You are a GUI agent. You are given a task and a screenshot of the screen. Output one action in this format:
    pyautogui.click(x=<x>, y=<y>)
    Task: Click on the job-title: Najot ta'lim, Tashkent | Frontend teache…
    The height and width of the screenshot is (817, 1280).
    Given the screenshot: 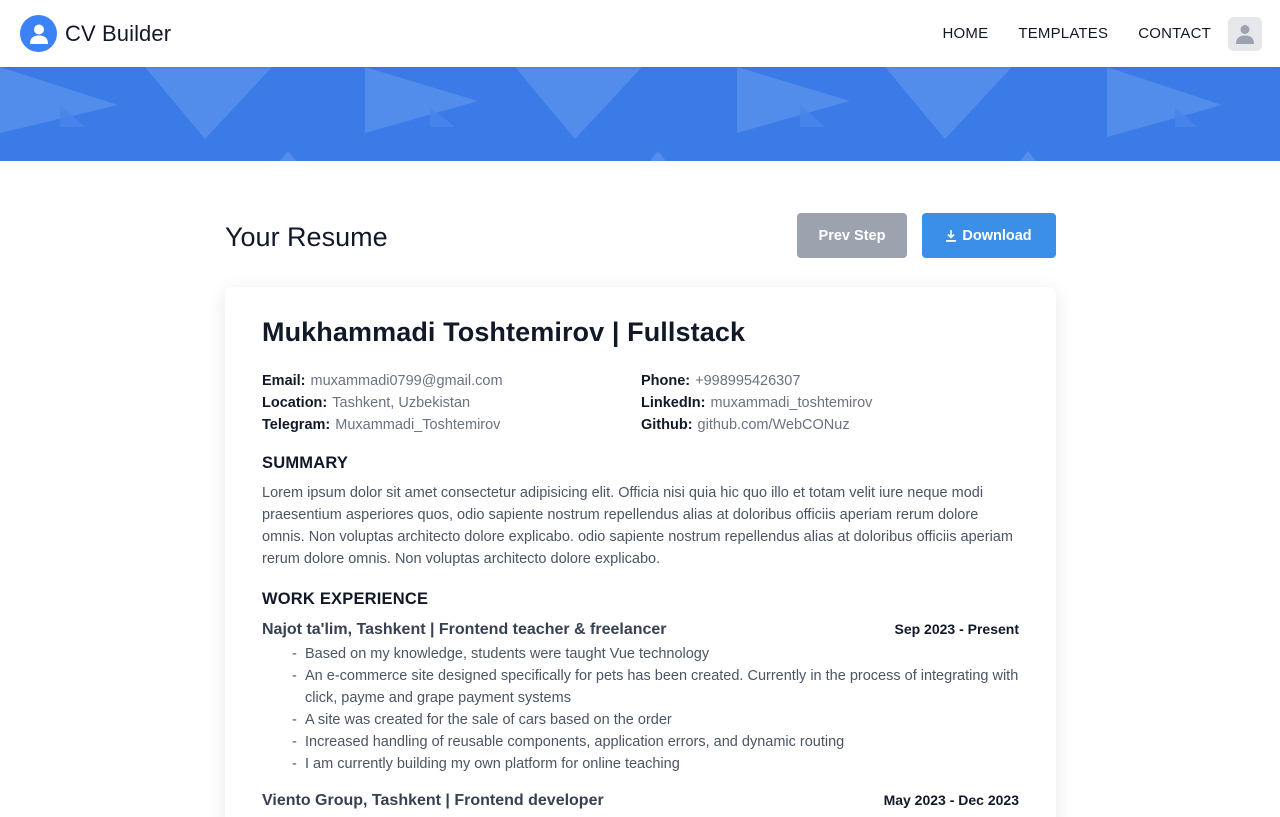 What is the action you would take?
    pyautogui.click(x=464, y=629)
    